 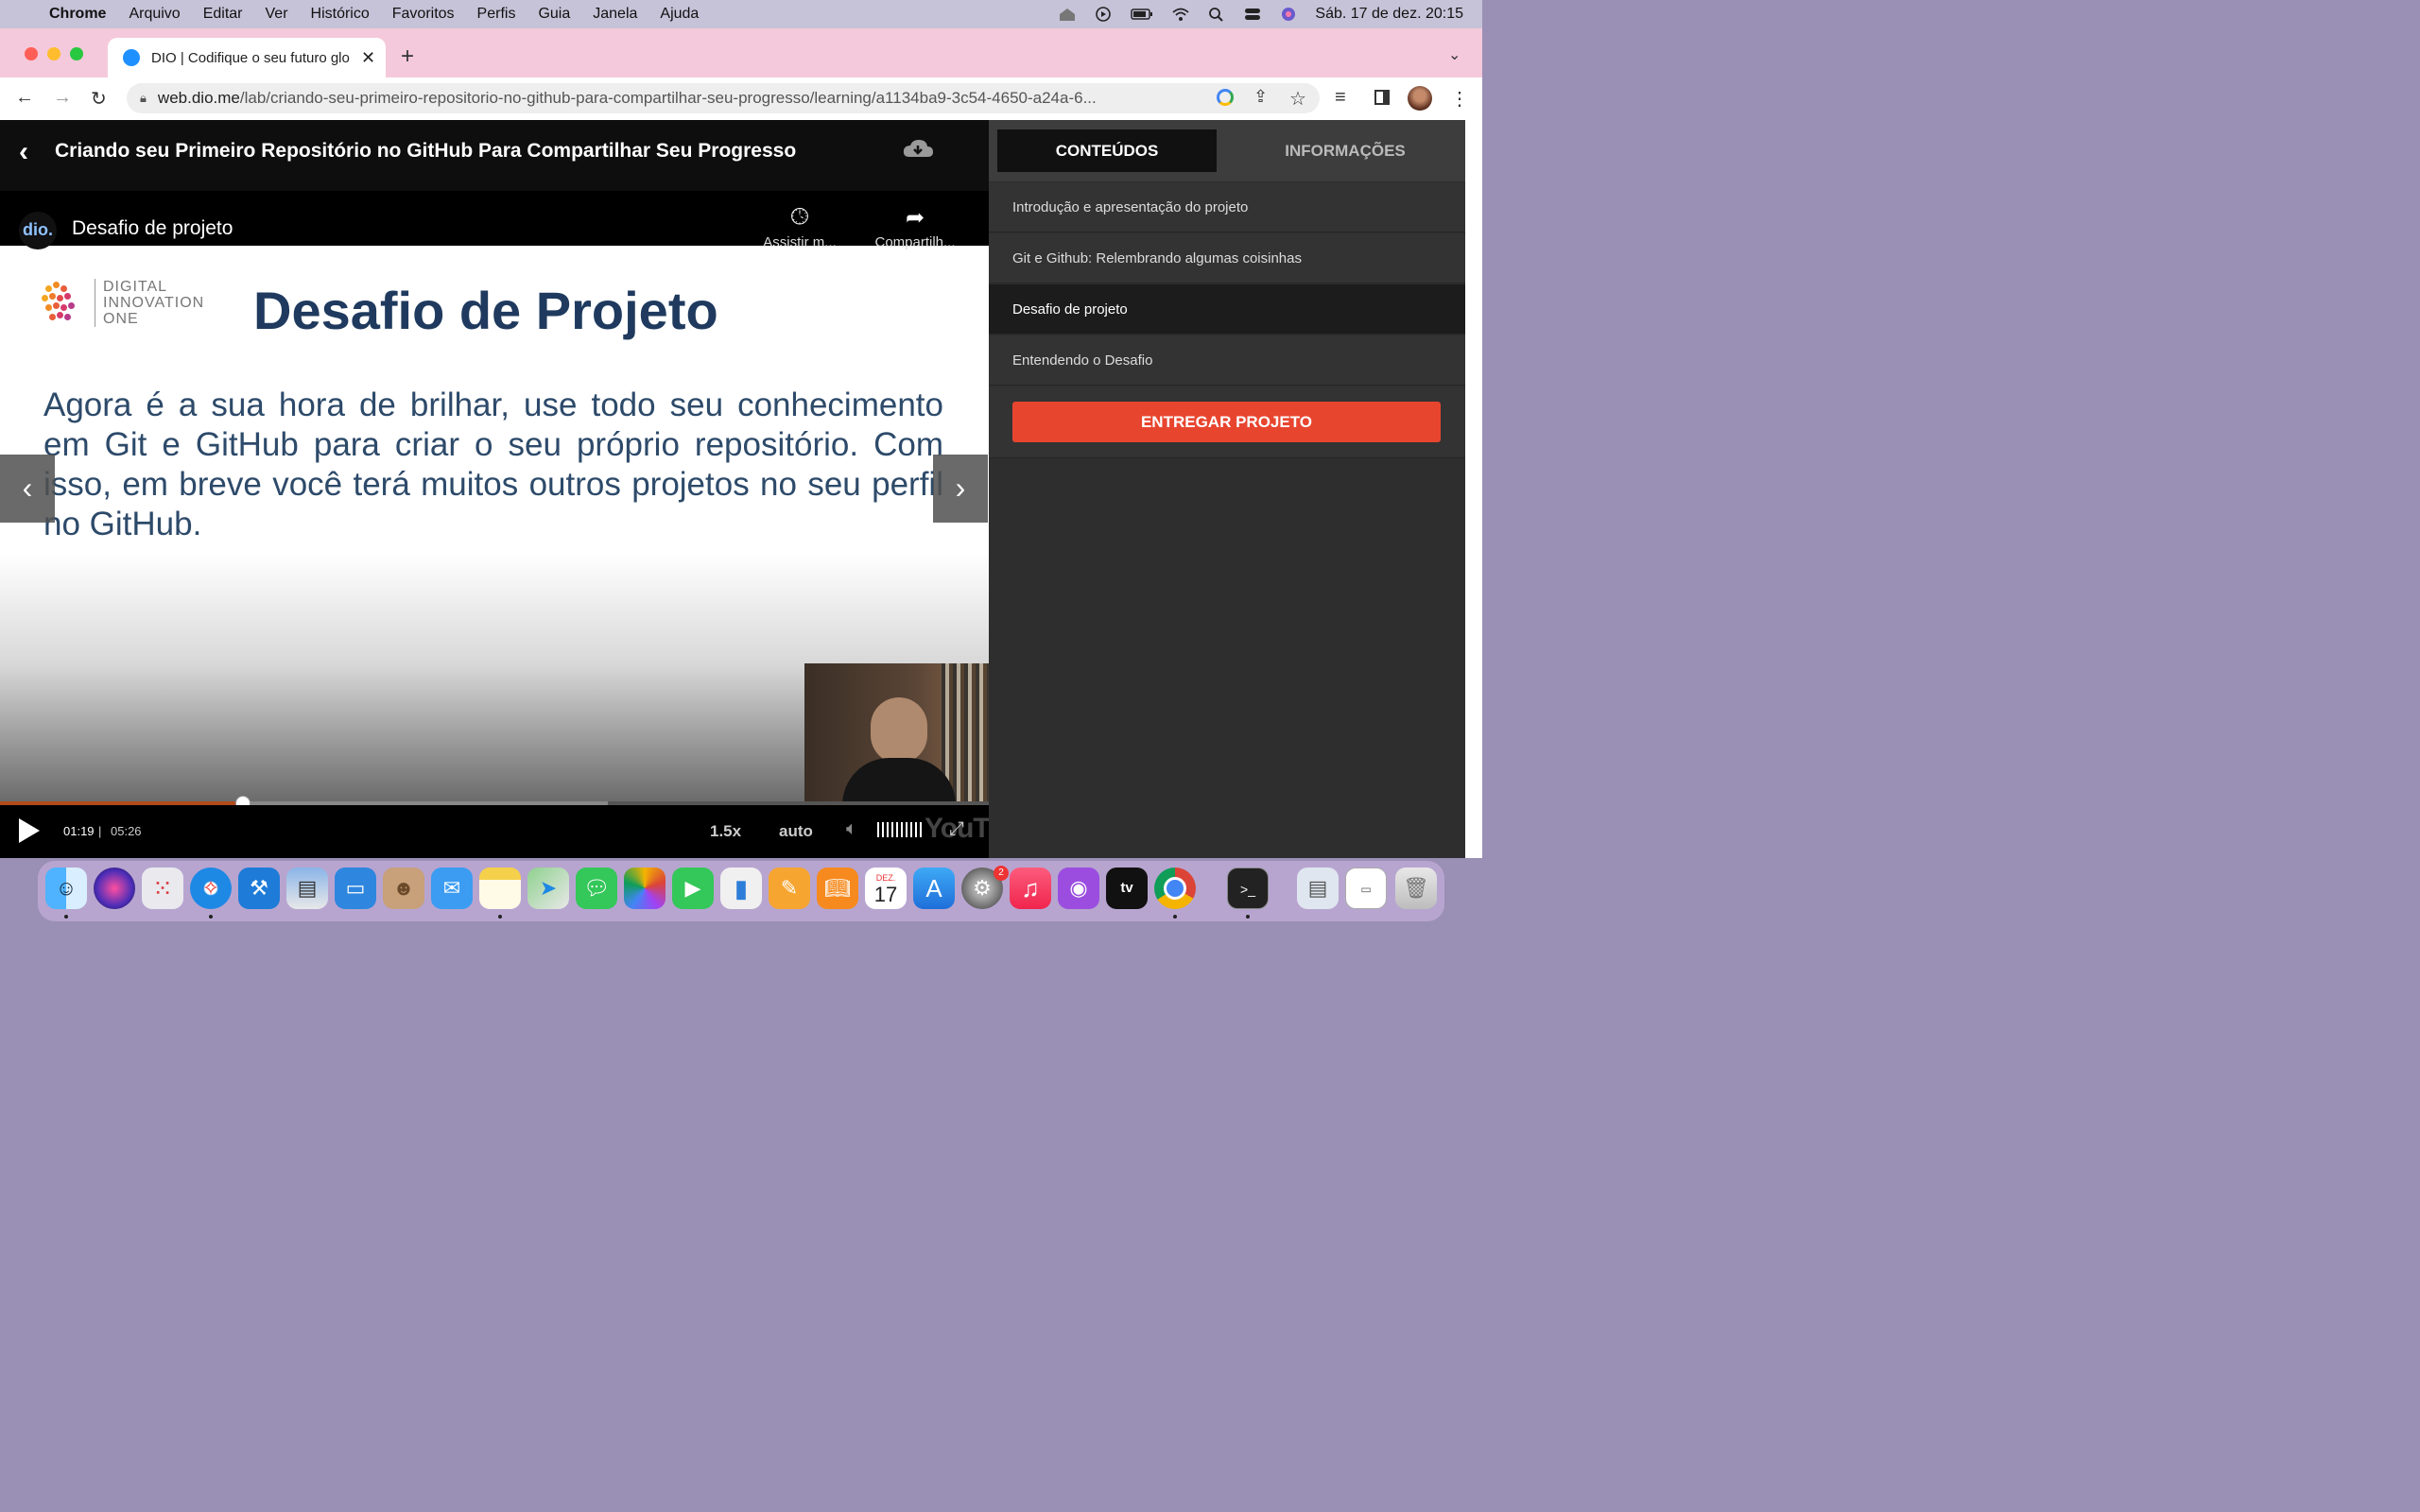 I want to click on bookmark-star-icon: ☆, so click(x=1297, y=99).